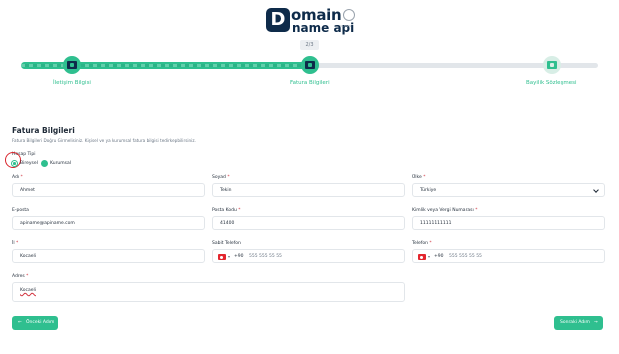 The image size is (619, 354). I want to click on ad-input: Ahmet, so click(108, 190).